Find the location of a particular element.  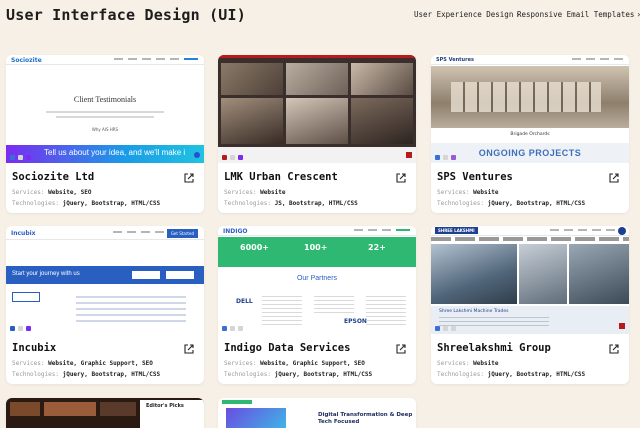

technologies-value: JS, Bootstrap, HTML/CSS is located at coordinates (316, 203).